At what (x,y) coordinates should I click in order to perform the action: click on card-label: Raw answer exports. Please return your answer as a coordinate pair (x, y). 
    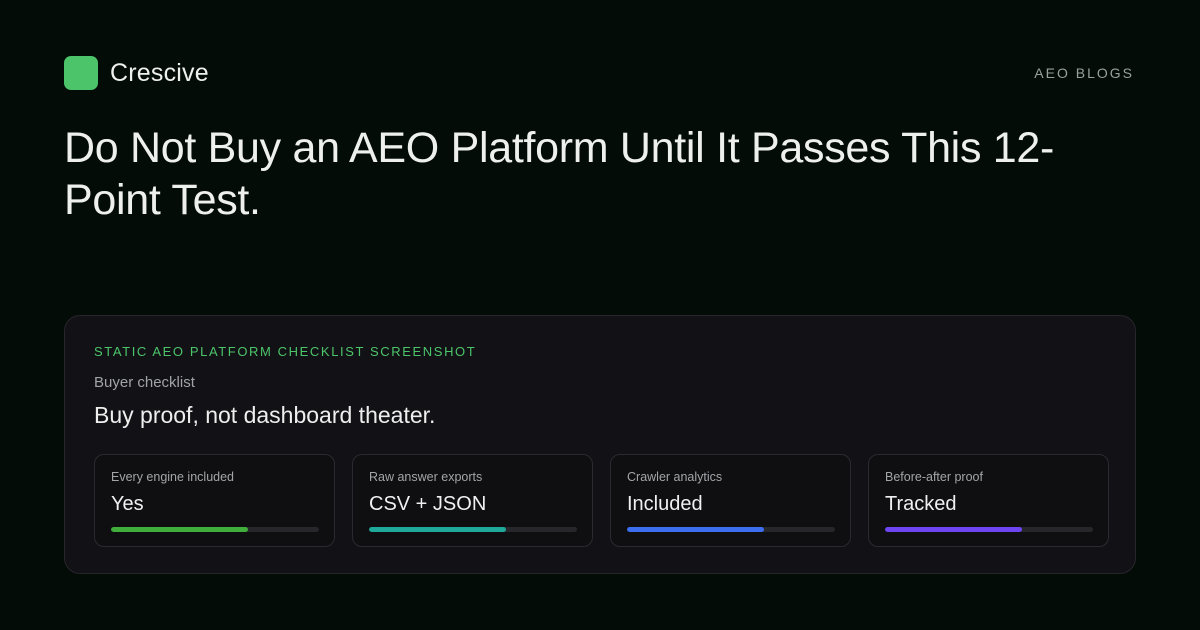
    Looking at the image, I should click on (426, 477).